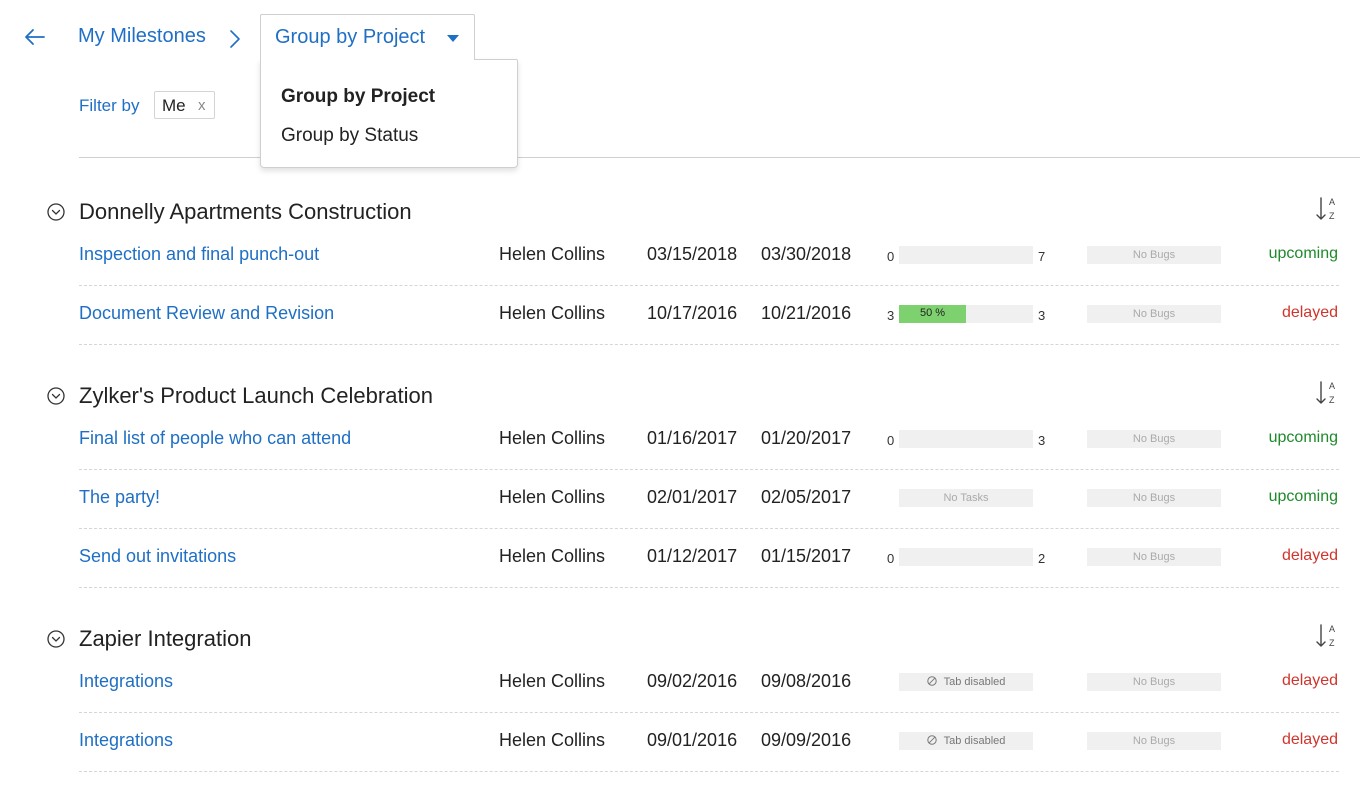 This screenshot has height=794, width=1360. What do you see at coordinates (806, 313) in the screenshot?
I see `end-date: 10/21/2016` at bounding box center [806, 313].